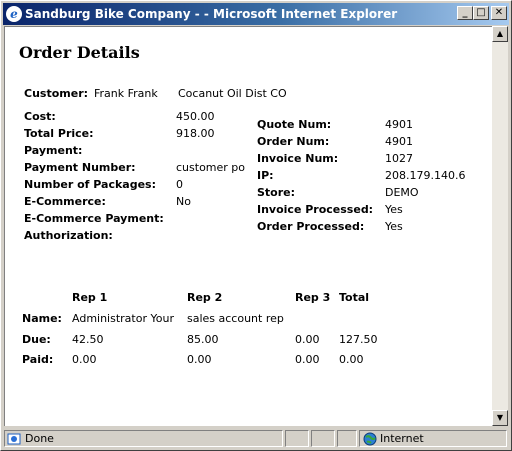 This screenshot has height=451, width=512. Describe the element at coordinates (84, 359) in the screenshot. I see `rep1-paid: 0.00` at that location.